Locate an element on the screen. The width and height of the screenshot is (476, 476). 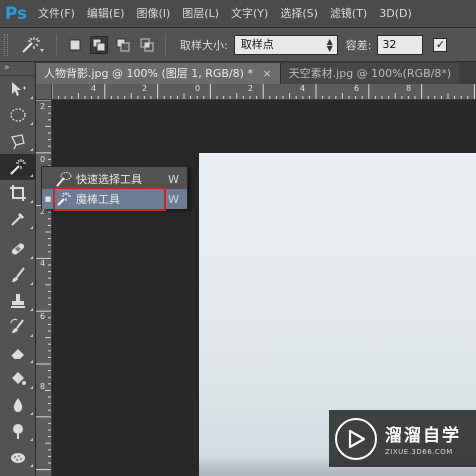
horizontal-ruler: 4 2 0 2 4 6 8 is located at coordinates (264, 92).